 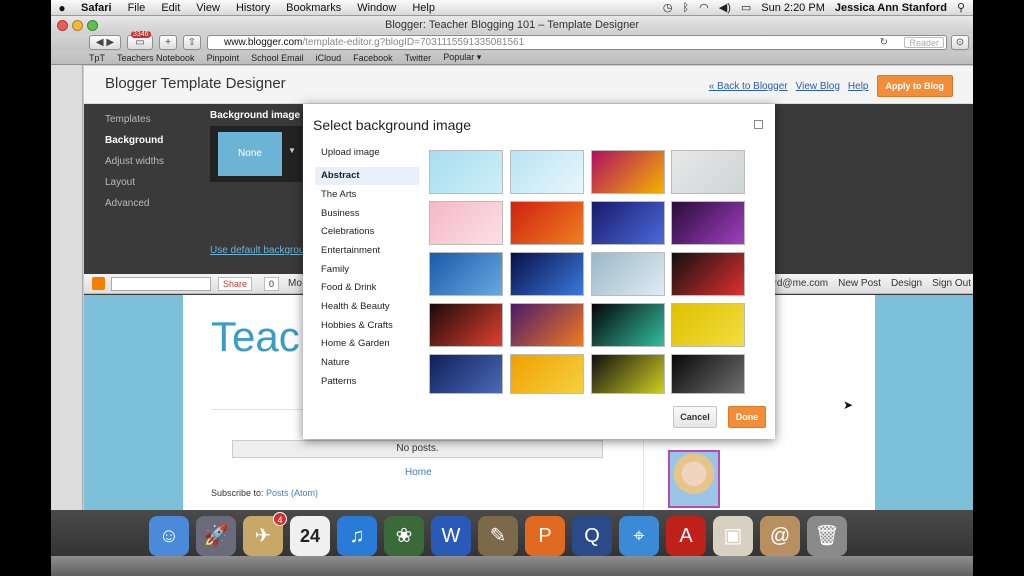 I want to click on new-post-link: New Post, so click(x=859, y=283).